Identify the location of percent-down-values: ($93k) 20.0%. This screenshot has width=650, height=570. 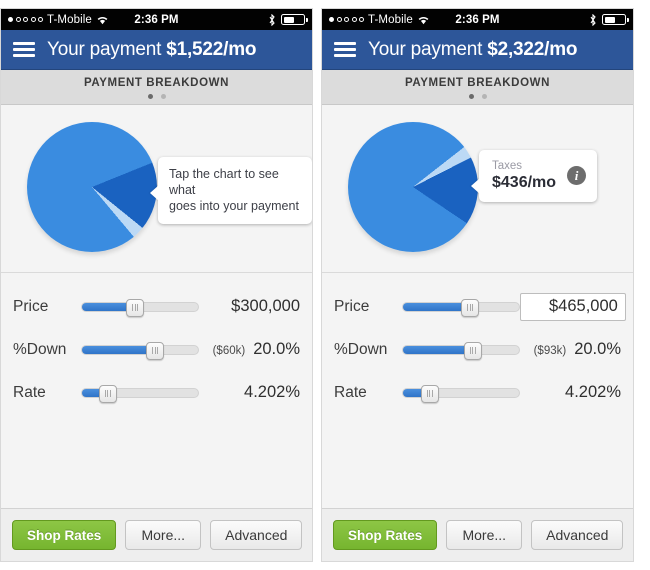
(571, 349).